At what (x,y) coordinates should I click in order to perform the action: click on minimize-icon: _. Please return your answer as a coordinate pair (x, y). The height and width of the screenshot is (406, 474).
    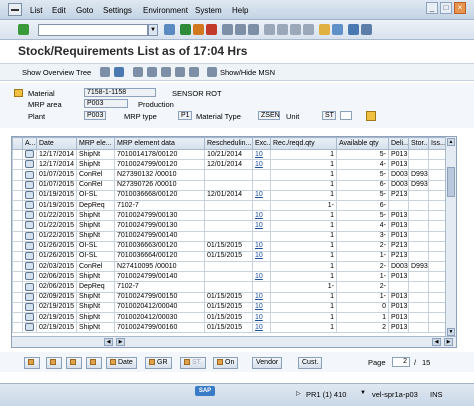
    Looking at the image, I should click on (432, 8).